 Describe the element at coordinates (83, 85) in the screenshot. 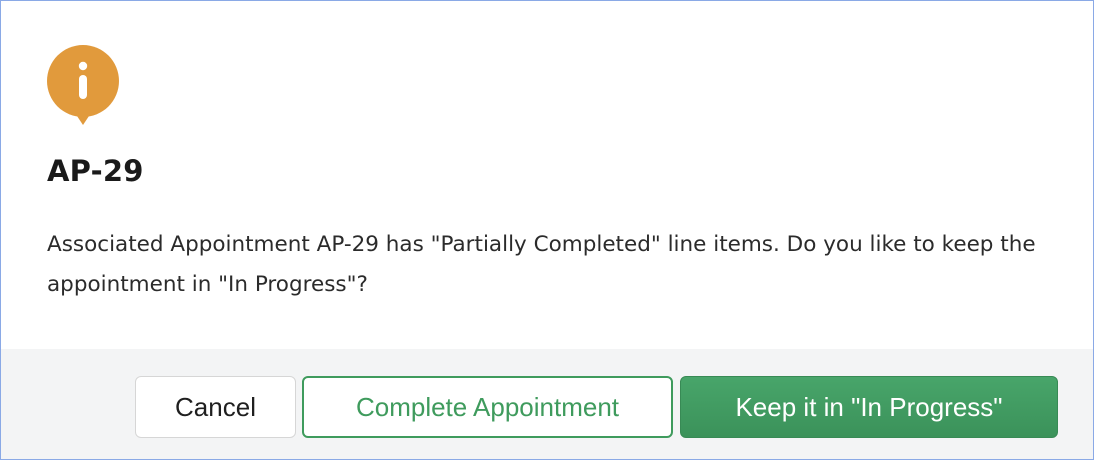

I see `info-icon` at that location.